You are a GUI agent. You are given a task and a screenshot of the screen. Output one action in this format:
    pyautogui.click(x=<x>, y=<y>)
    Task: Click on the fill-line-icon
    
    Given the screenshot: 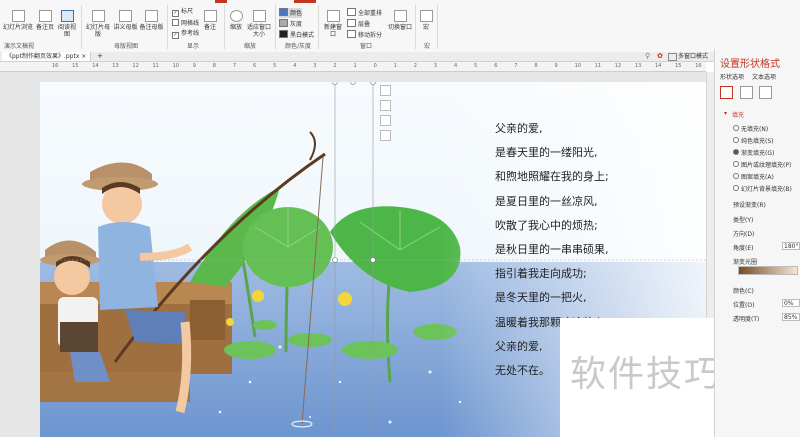 What is the action you would take?
    pyautogui.click(x=726, y=92)
    